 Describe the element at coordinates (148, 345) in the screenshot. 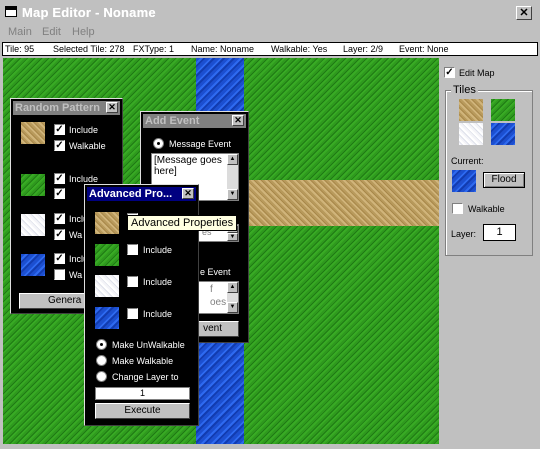

I see `make-unwalkable-label: Make UnWalkable` at that location.